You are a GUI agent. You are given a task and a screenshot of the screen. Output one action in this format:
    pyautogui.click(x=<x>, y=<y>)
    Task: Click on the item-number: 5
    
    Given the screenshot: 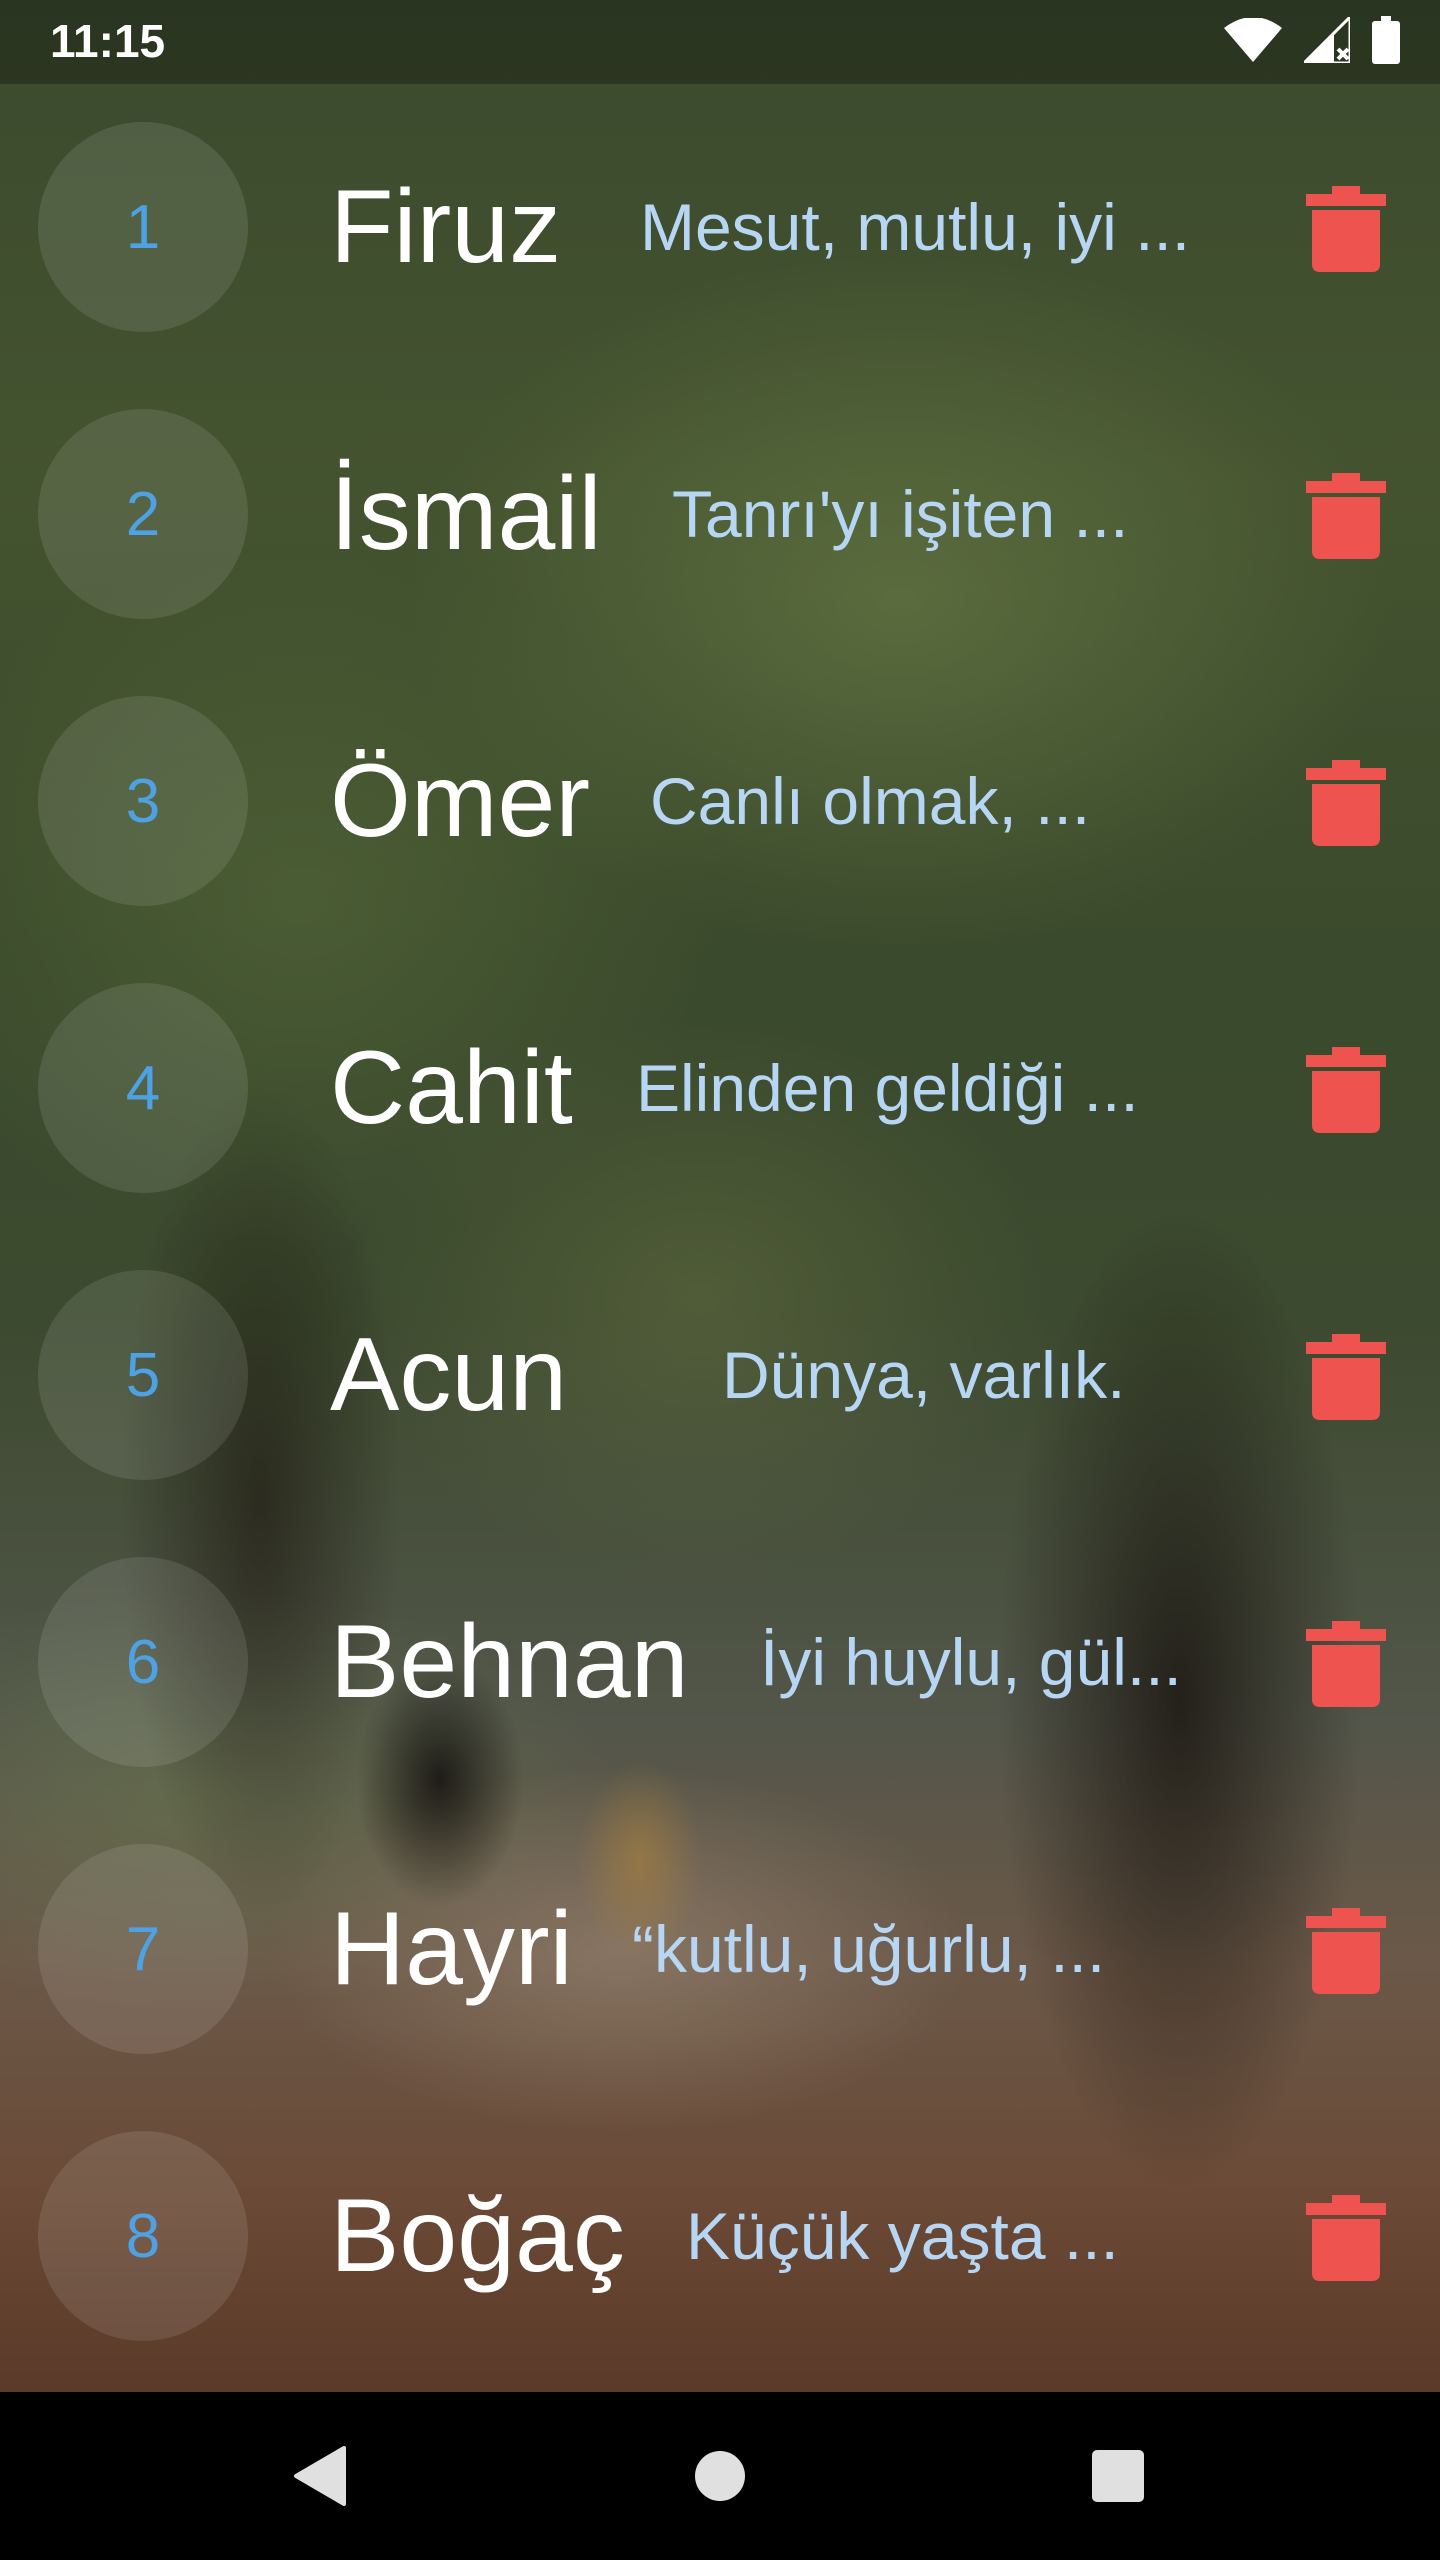 What is the action you would take?
    pyautogui.click(x=143, y=1375)
    